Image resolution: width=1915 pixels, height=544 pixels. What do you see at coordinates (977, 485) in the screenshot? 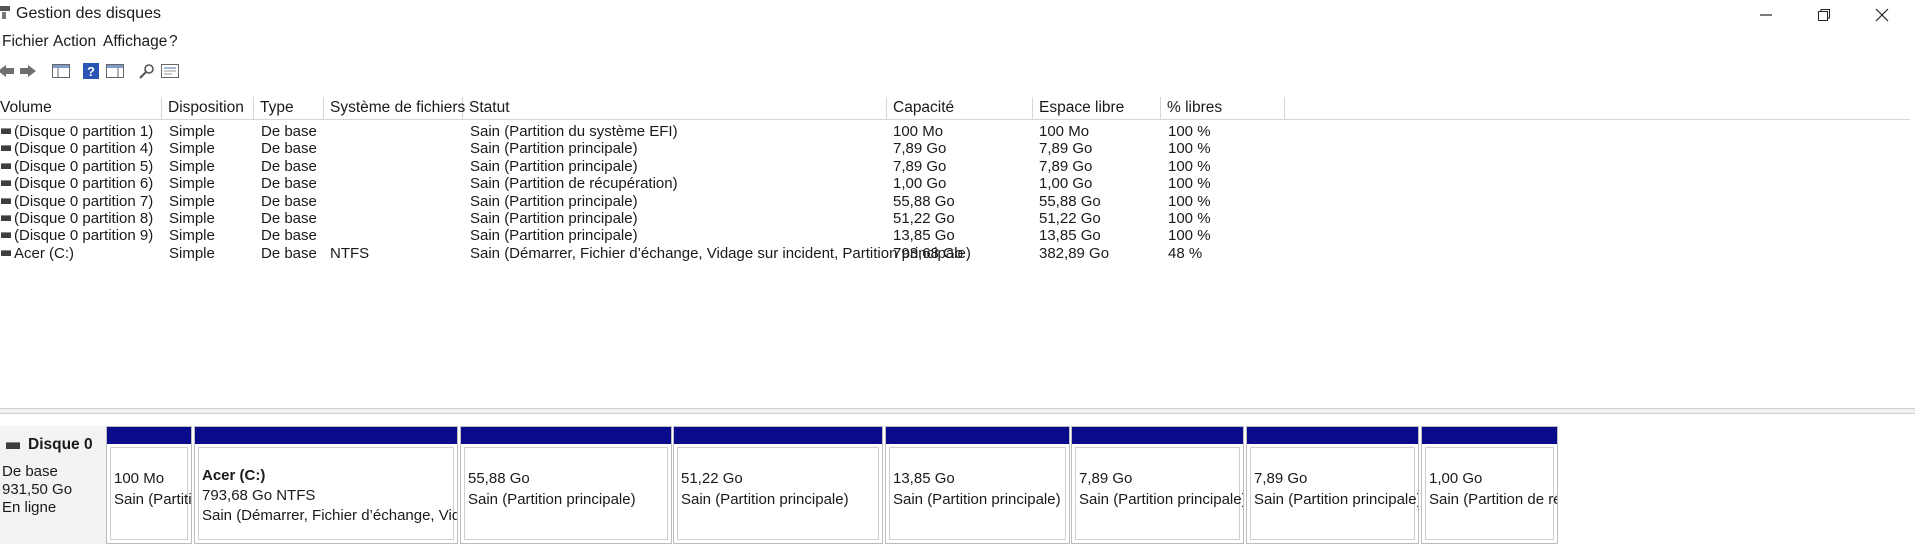
I see `partition-block: 13,85 Go Sain (Partition principale)` at bounding box center [977, 485].